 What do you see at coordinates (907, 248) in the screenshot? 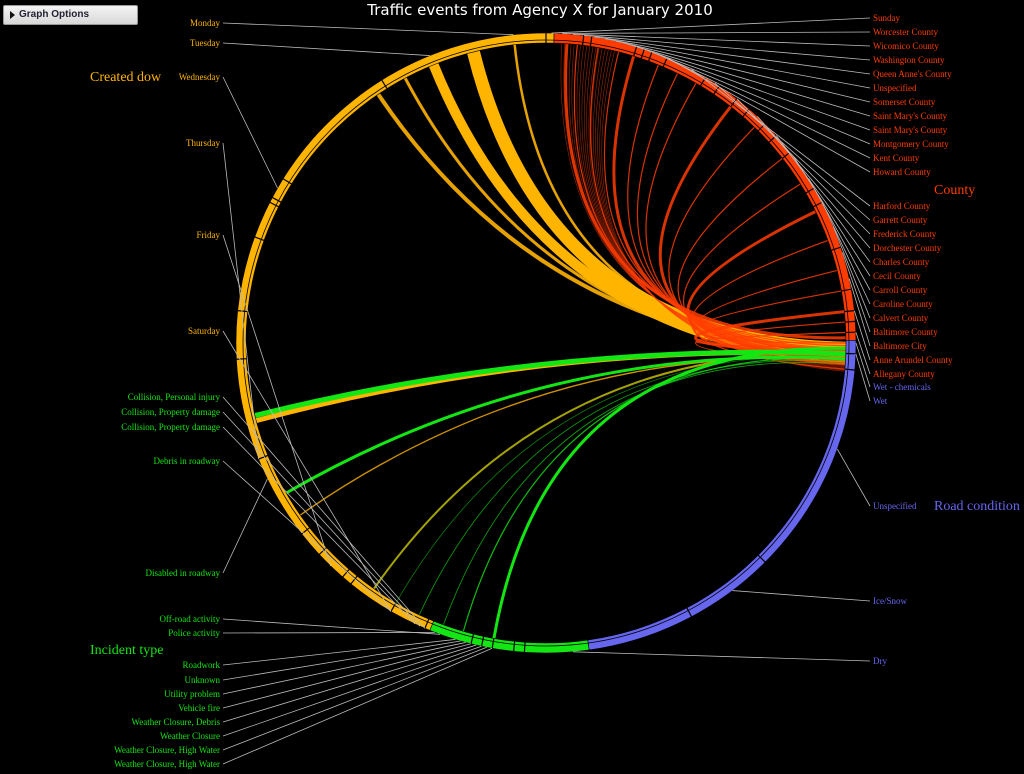
I see `segment-label: Dorchester County` at bounding box center [907, 248].